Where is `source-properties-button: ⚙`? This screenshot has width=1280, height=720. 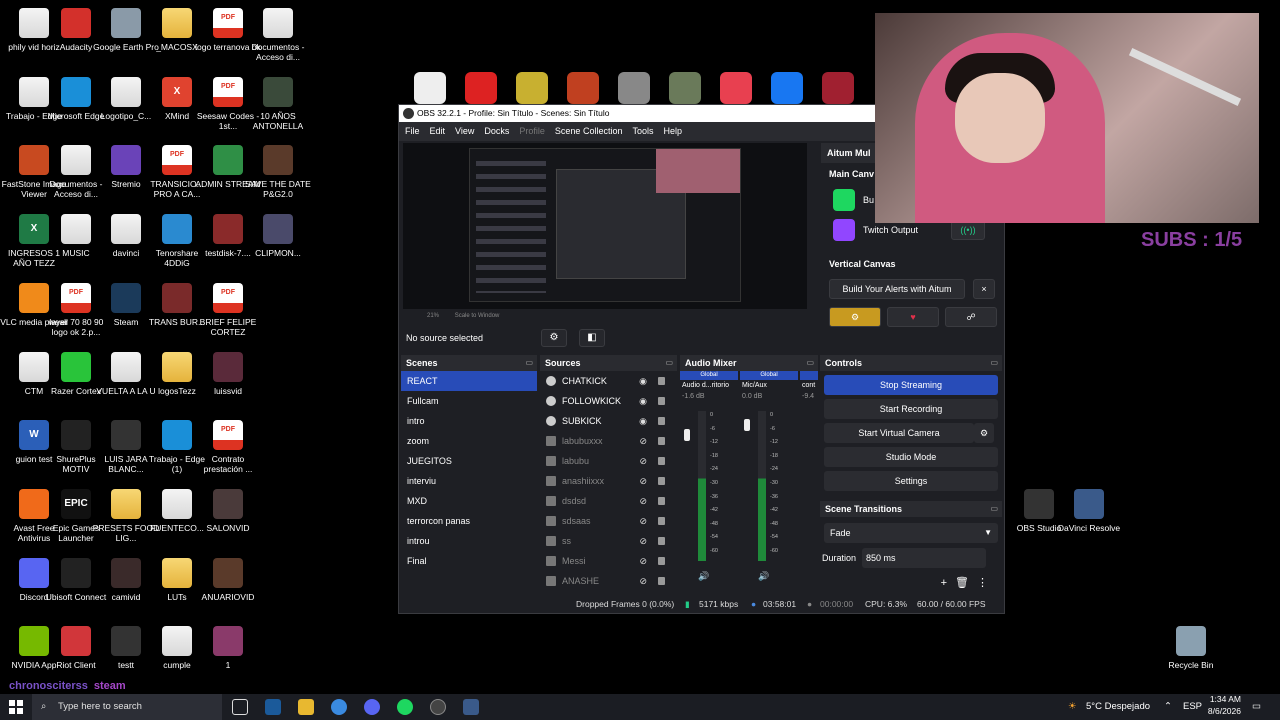
source-properties-button: ⚙ is located at coordinates (554, 338).